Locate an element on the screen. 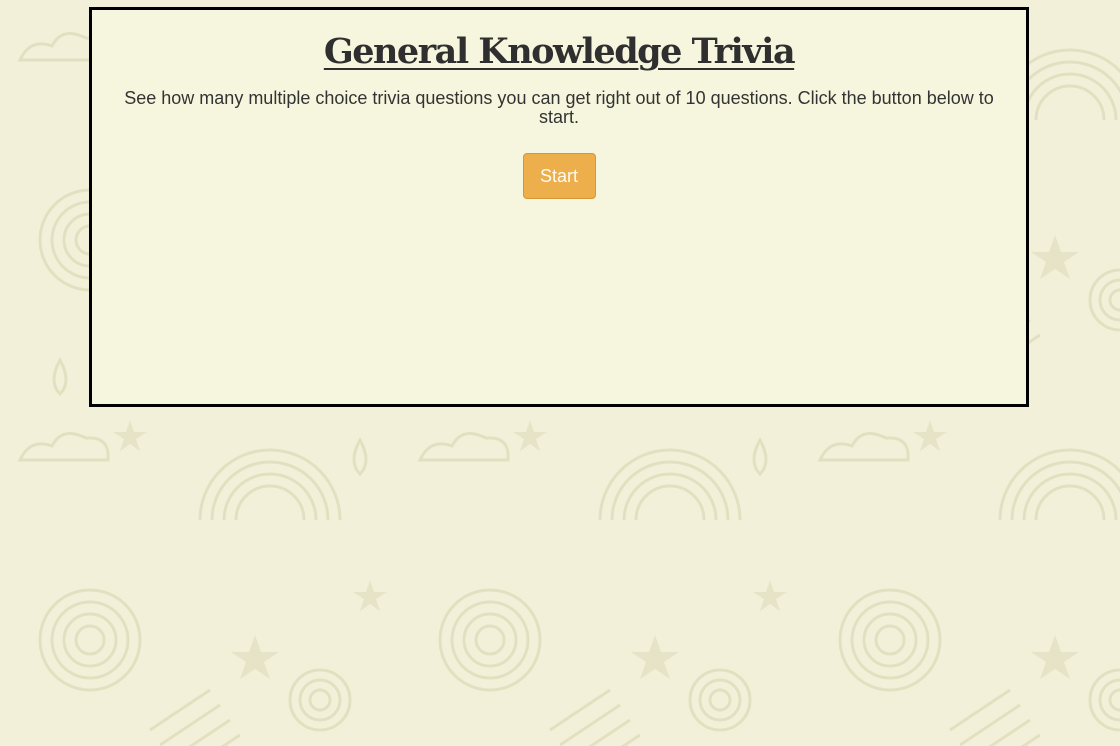 The image size is (1120, 746). page-title: General Knowledge Trivia is located at coordinates (559, 51).